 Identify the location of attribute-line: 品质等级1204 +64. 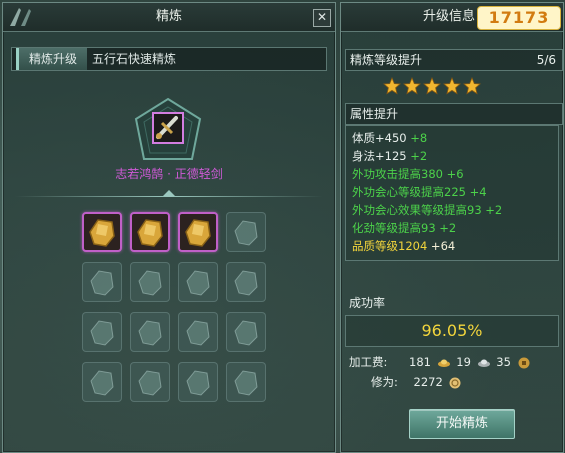
(403, 246).